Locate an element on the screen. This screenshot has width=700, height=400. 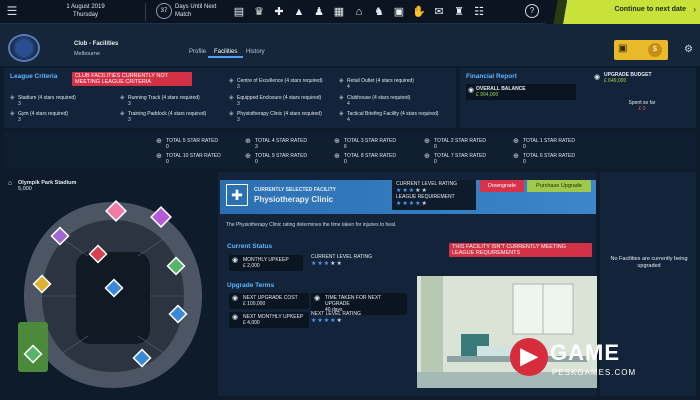
current-level-rating: CURRENT LEVEL RATING ★★★★★ is located at coordinates (342, 260).